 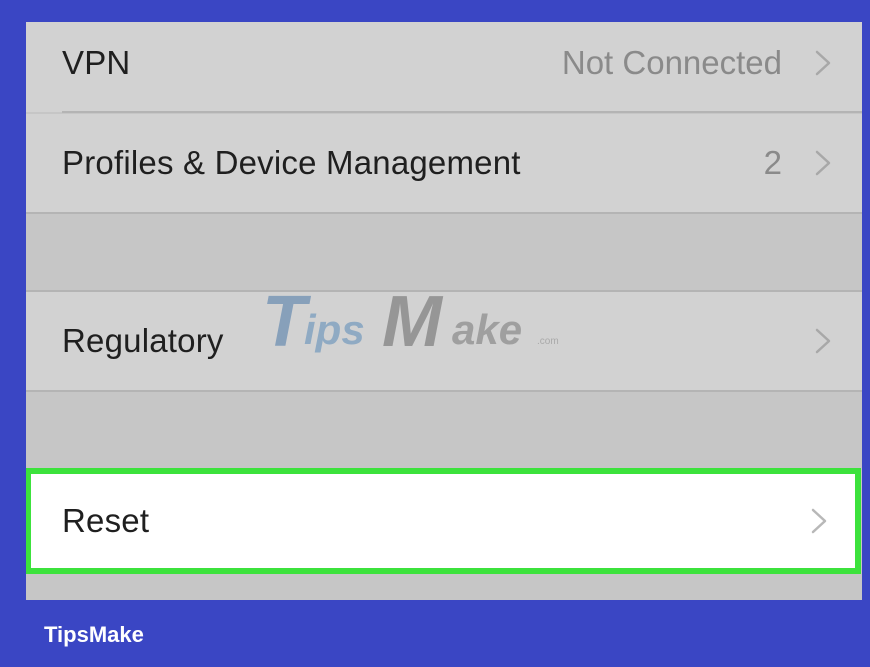 What do you see at coordinates (435, 633) in the screenshot?
I see `footer-bar: TipsMake` at bounding box center [435, 633].